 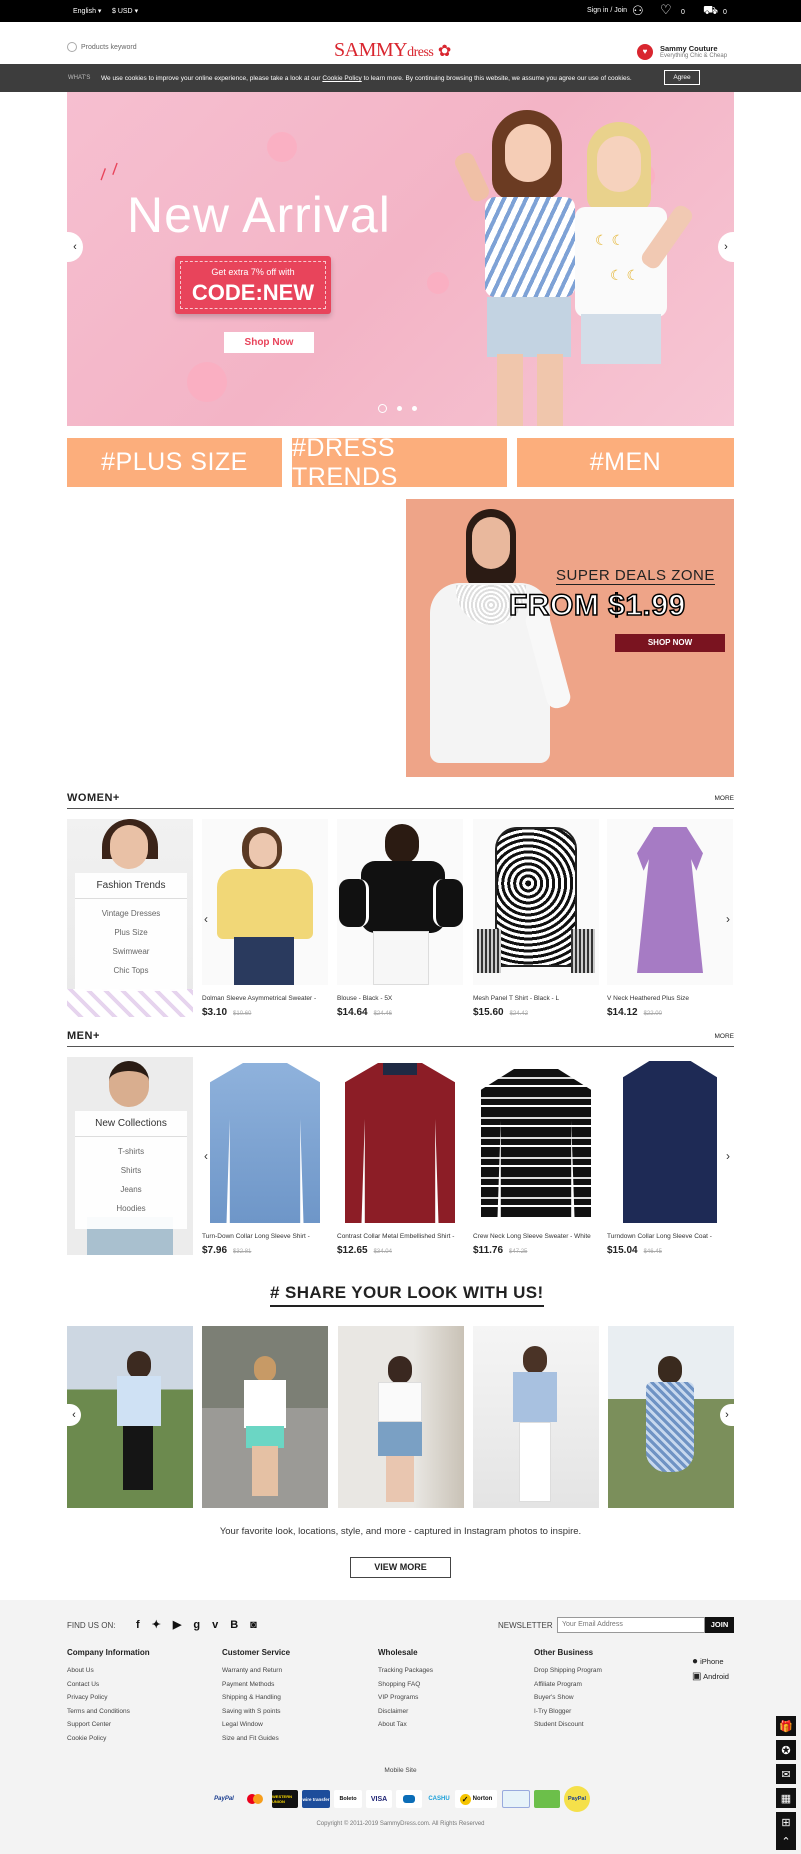 What do you see at coordinates (536, 998) in the screenshot?
I see `product-name: Mesh Panel T Shirt - Black - L` at bounding box center [536, 998].